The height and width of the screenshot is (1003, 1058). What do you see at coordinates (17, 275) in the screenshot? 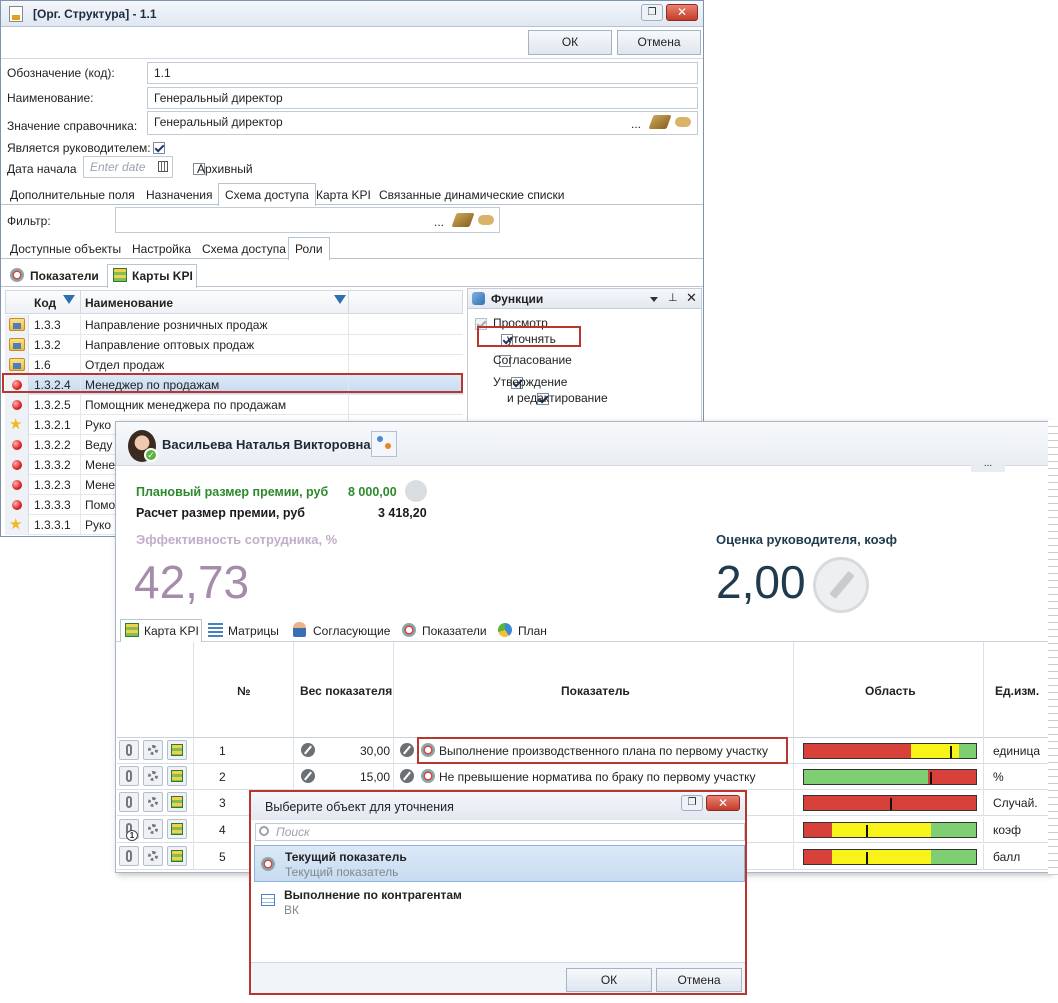
I see `indicators-icon` at bounding box center [17, 275].